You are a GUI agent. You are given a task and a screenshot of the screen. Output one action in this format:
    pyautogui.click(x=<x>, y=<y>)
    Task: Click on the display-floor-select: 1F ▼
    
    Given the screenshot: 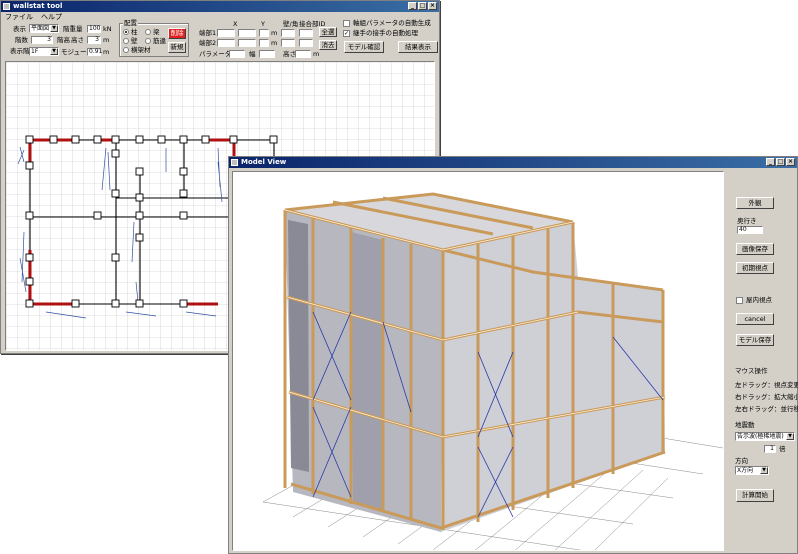 What is the action you would take?
    pyautogui.click(x=44, y=51)
    